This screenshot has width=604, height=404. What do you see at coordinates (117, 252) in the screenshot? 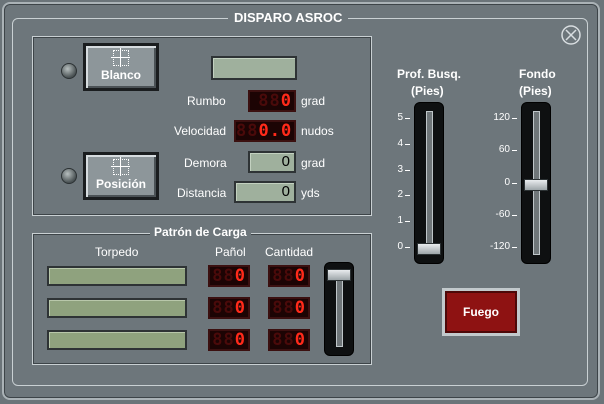
I see `torpedo-column-header: Torpedo` at bounding box center [117, 252].